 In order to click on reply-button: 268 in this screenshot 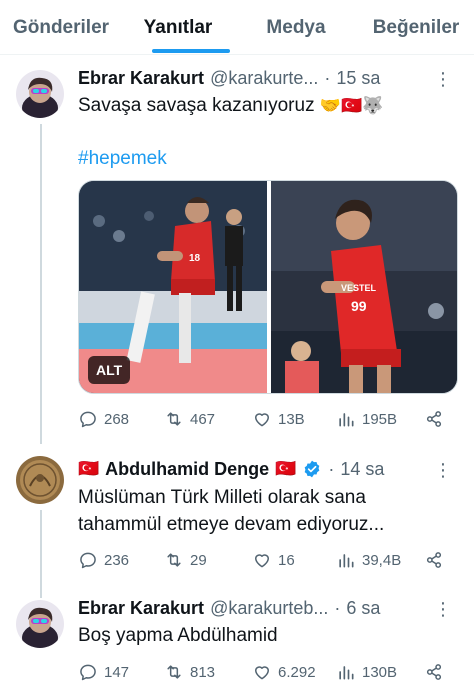, I will do `click(103, 419)`.